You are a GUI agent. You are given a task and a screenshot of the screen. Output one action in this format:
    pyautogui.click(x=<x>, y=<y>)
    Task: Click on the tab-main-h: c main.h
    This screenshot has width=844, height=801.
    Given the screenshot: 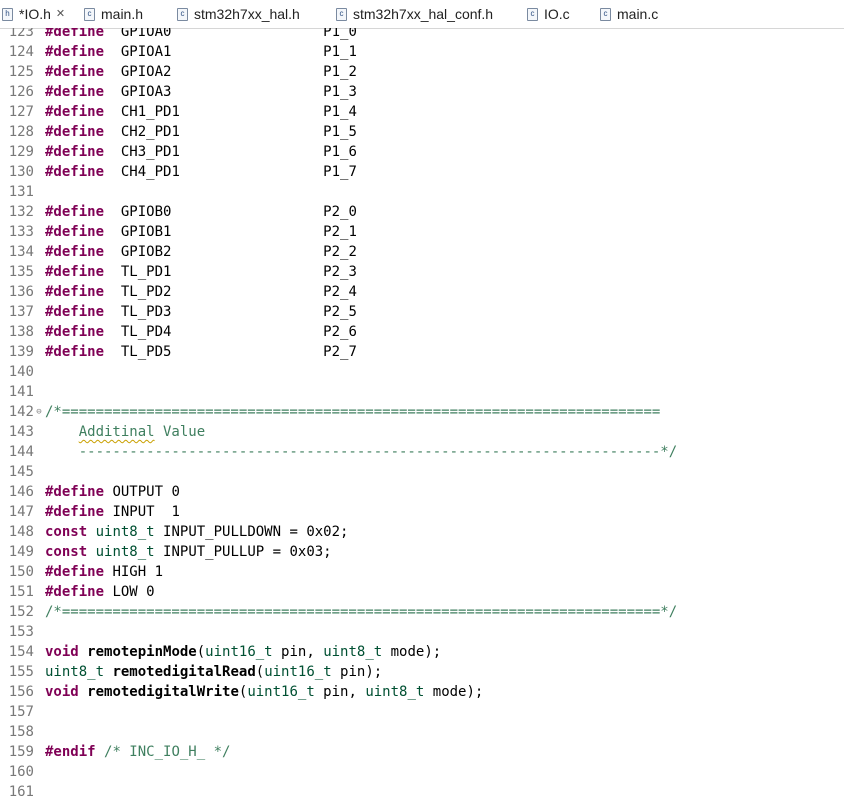 What is the action you would take?
    pyautogui.click(x=113, y=14)
    